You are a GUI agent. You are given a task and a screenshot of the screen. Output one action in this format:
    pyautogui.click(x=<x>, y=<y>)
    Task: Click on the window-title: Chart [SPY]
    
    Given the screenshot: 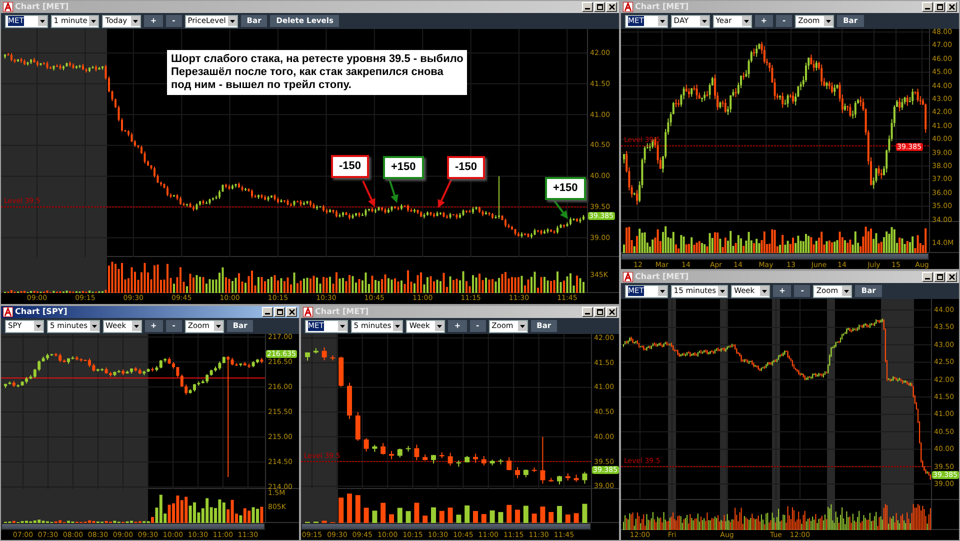 What is the action you would take?
    pyautogui.click(x=41, y=312)
    